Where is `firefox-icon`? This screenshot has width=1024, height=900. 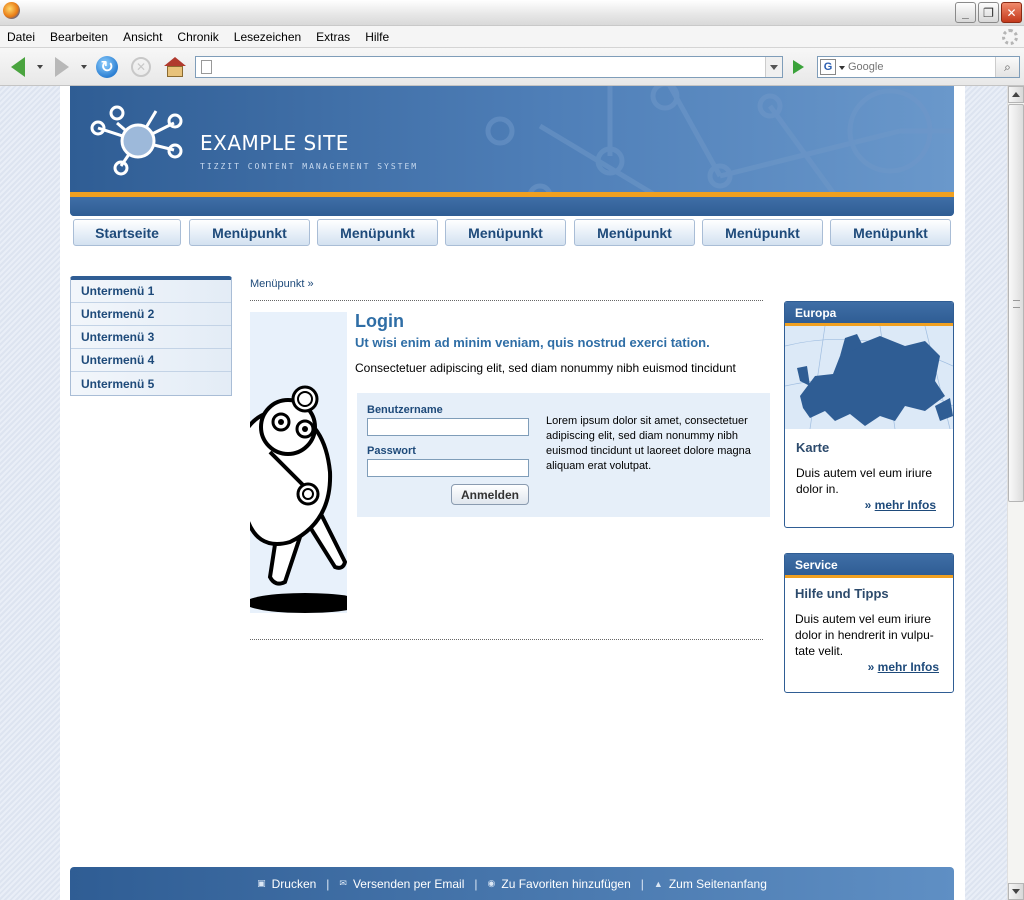
firefox-icon is located at coordinates (11, 10).